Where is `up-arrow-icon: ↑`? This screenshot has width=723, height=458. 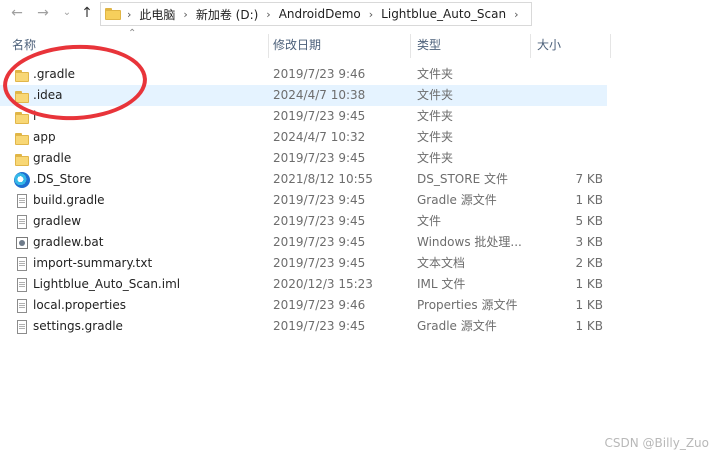
up-arrow-icon: ↑ is located at coordinates (87, 13).